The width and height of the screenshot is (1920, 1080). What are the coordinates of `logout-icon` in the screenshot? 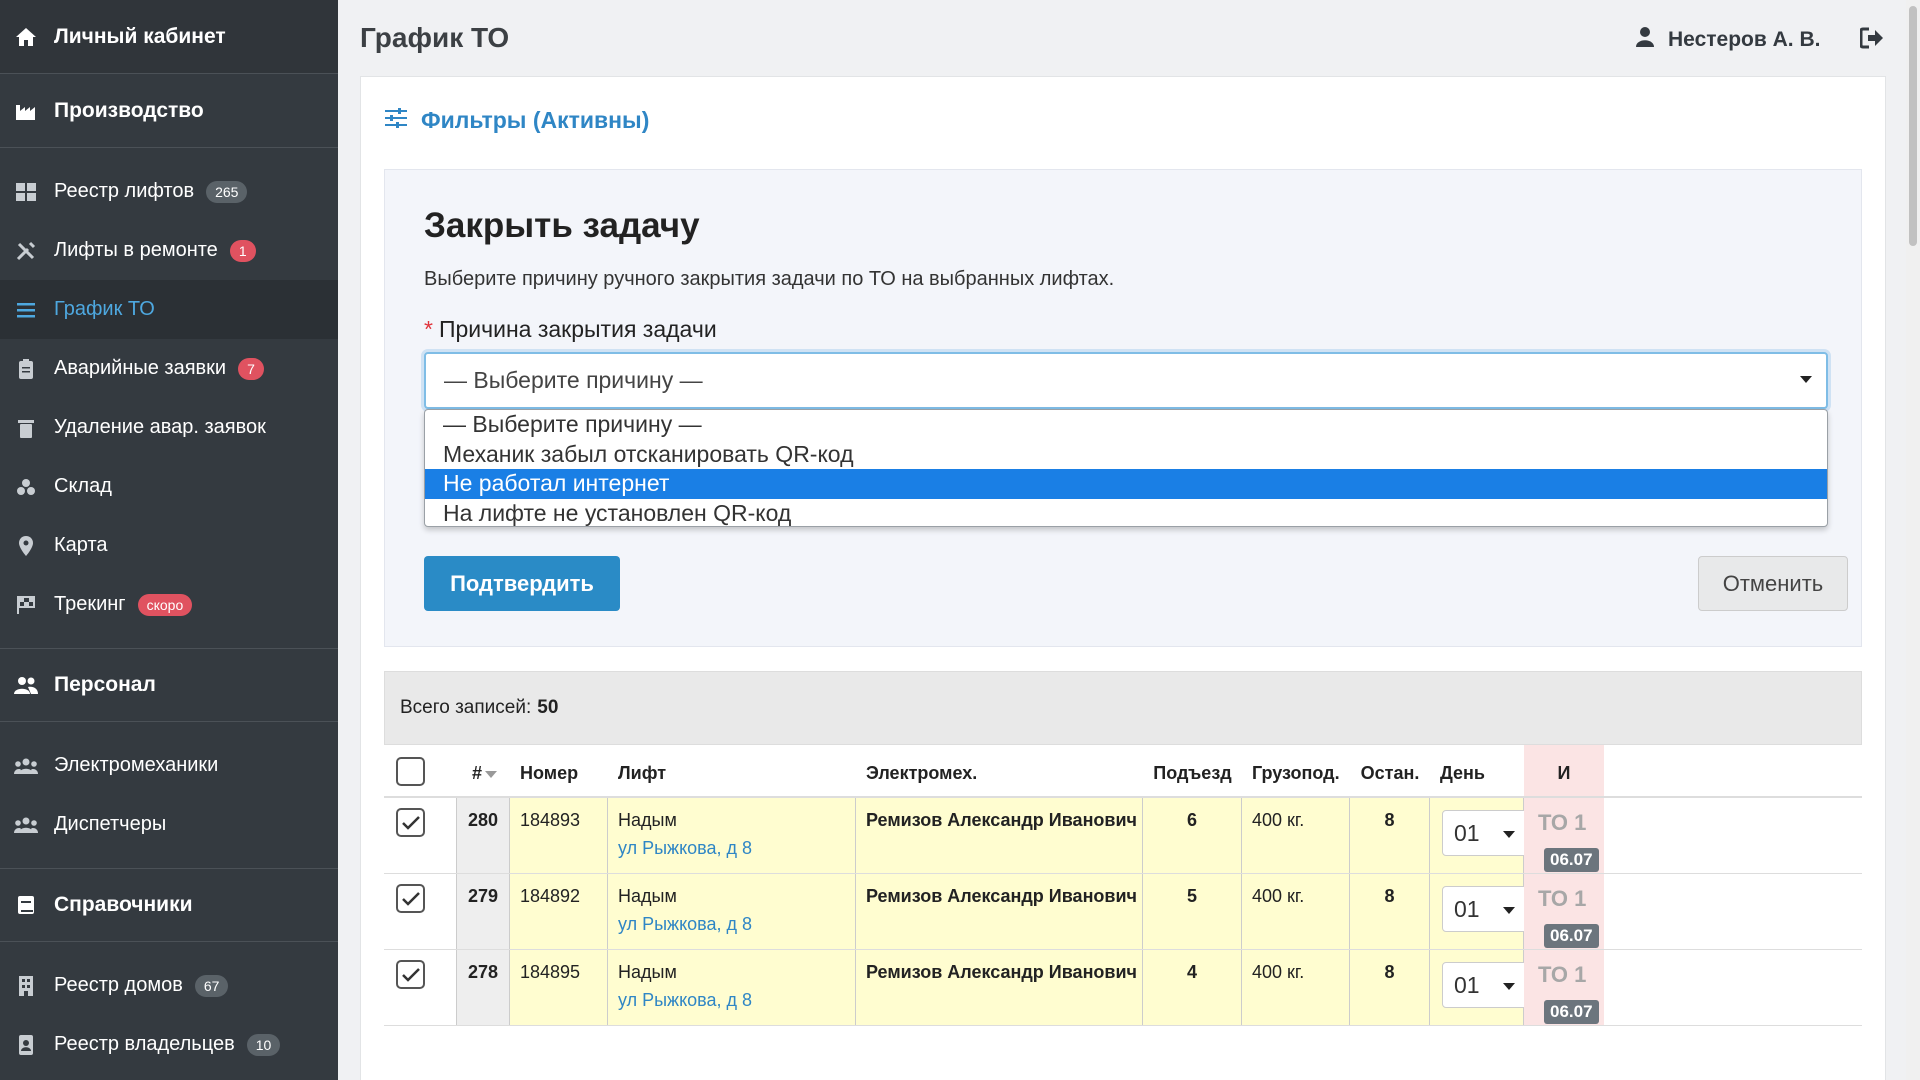 It's located at (1871, 40).